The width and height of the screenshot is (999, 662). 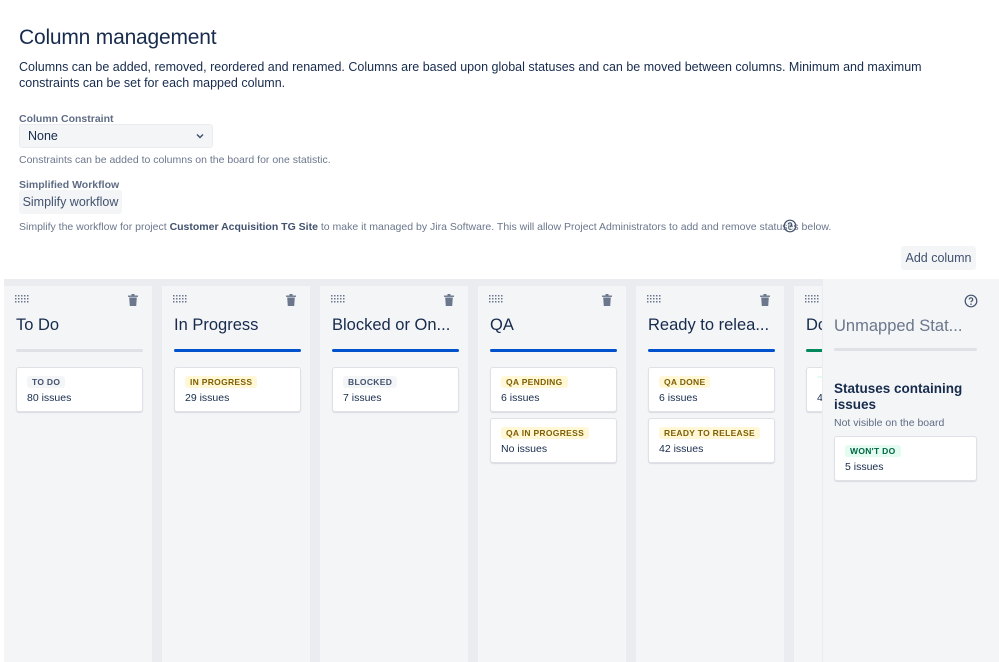 What do you see at coordinates (221, 382) in the screenshot?
I see `status-lozenge: IN PROGRESS` at bounding box center [221, 382].